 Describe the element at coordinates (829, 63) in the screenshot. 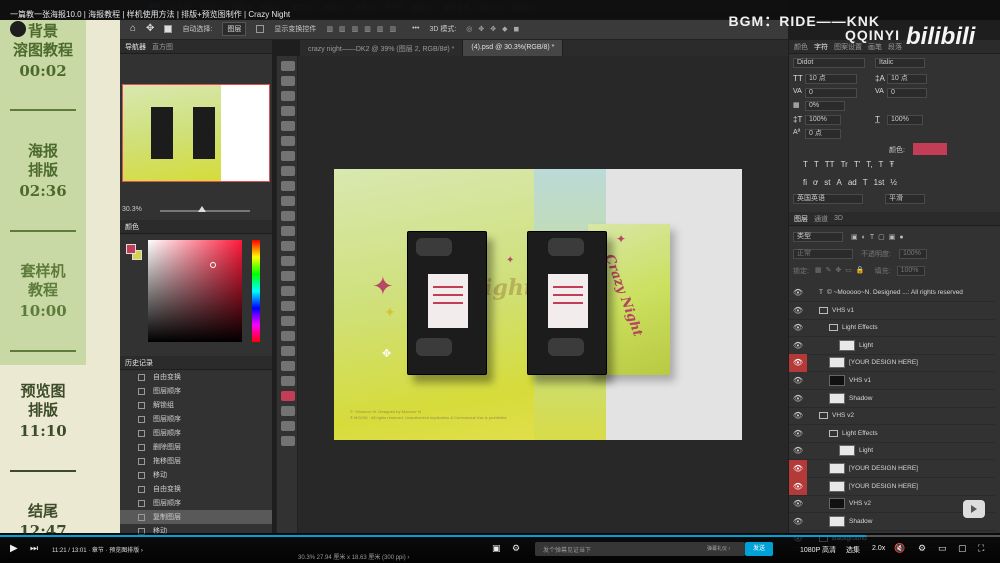

I see `font-family-select: Didot` at that location.